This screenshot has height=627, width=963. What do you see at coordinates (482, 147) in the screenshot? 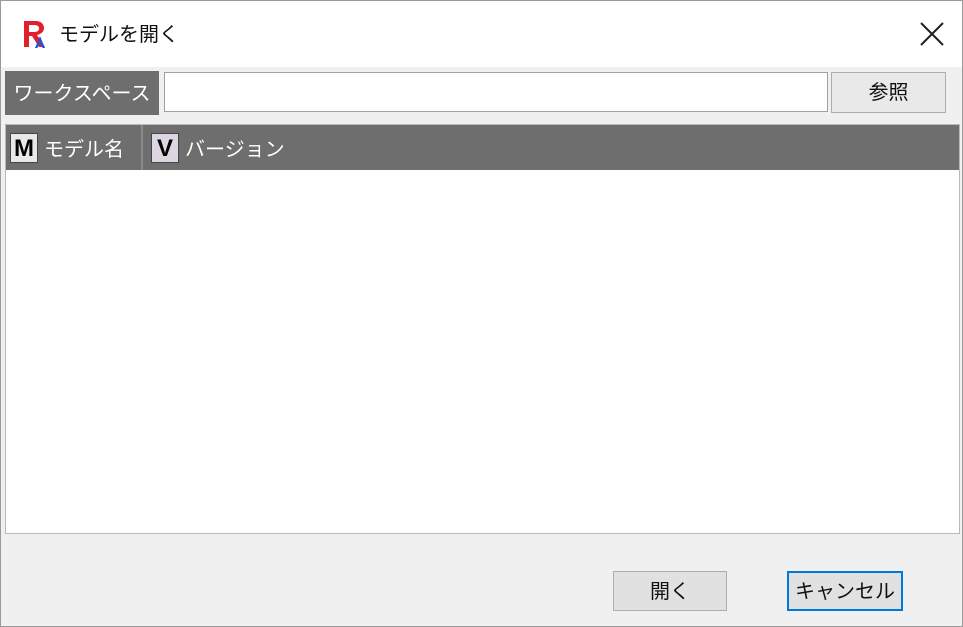
I see `list-header: M モデル名 V バージョン` at bounding box center [482, 147].